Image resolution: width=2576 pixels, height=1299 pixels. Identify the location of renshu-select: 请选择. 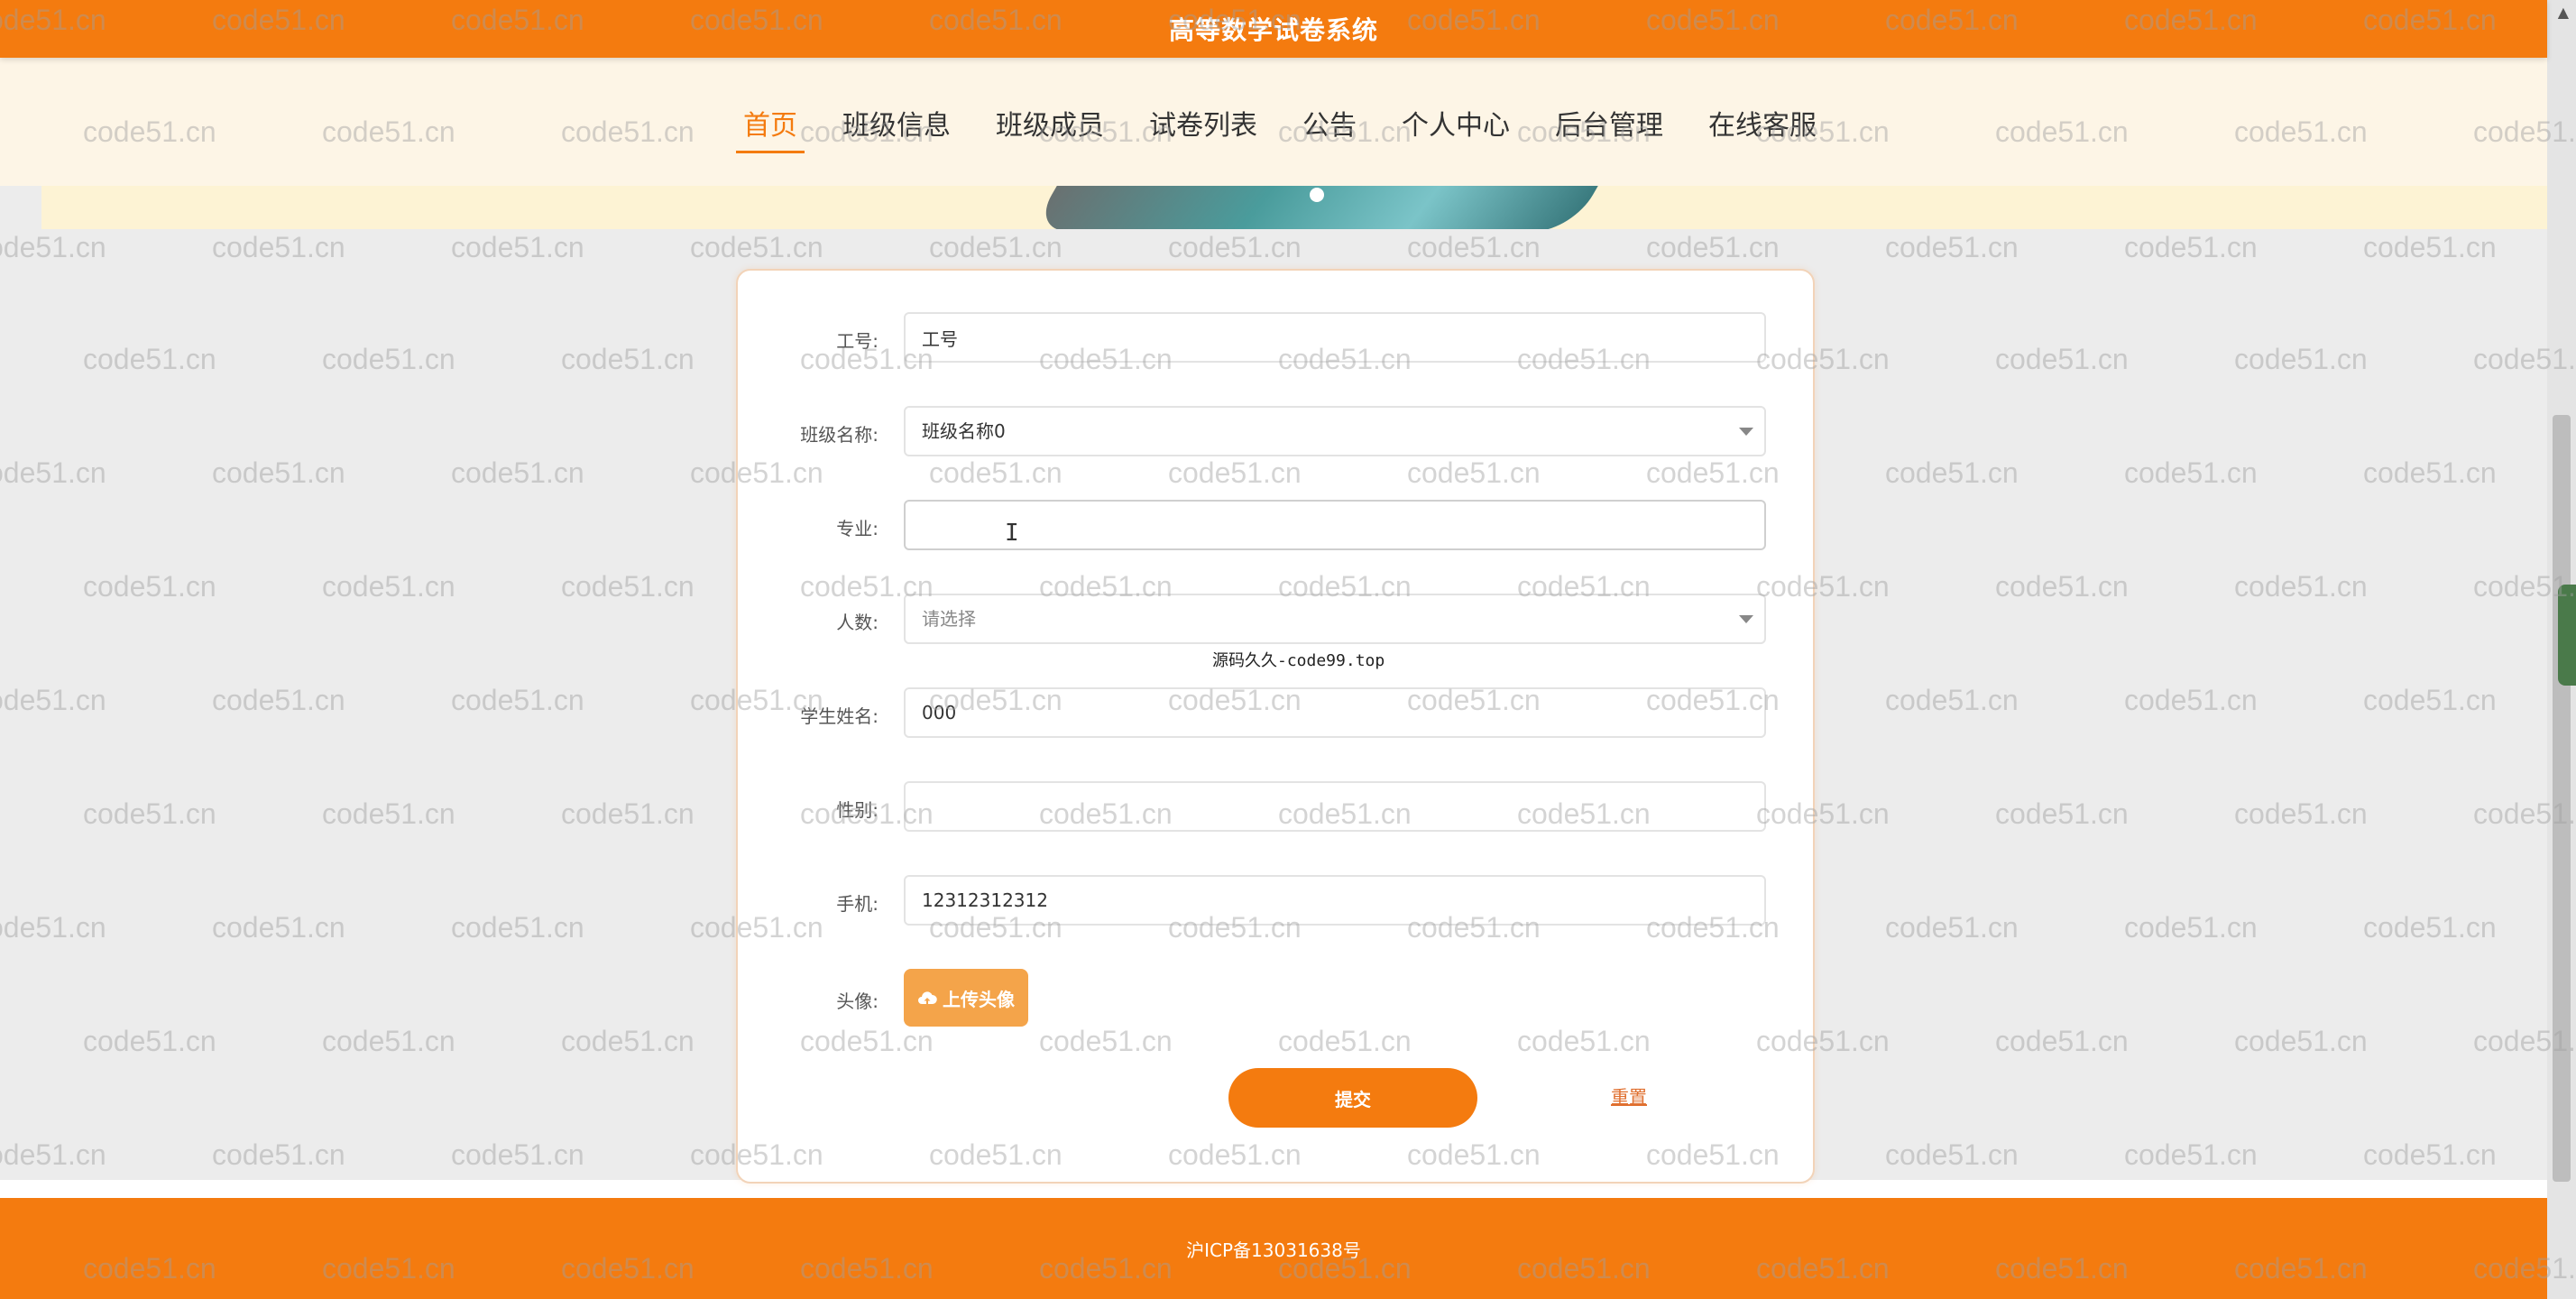
(1335, 619).